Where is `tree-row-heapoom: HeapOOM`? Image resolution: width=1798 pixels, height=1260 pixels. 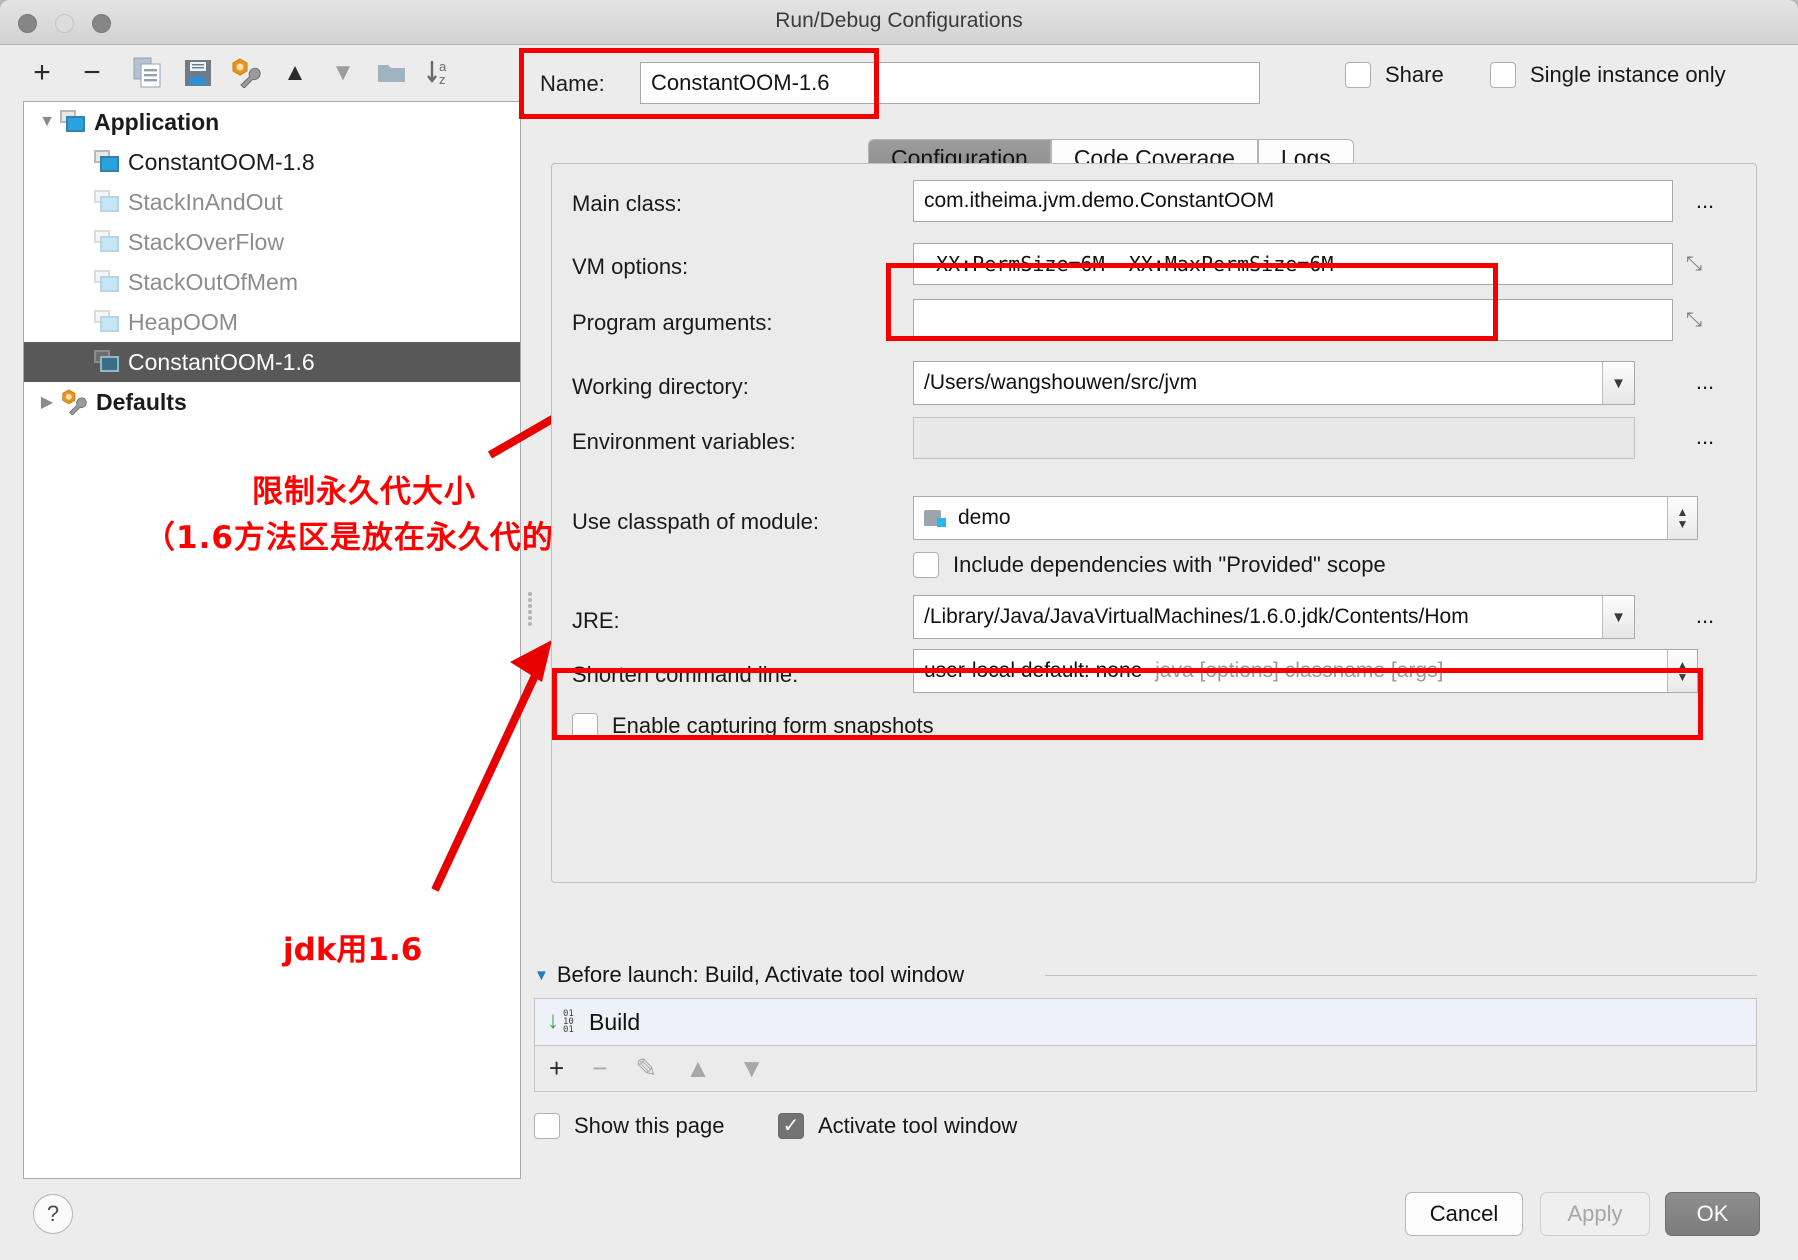
tree-row-heapoom: HeapOOM is located at coordinates (272, 322).